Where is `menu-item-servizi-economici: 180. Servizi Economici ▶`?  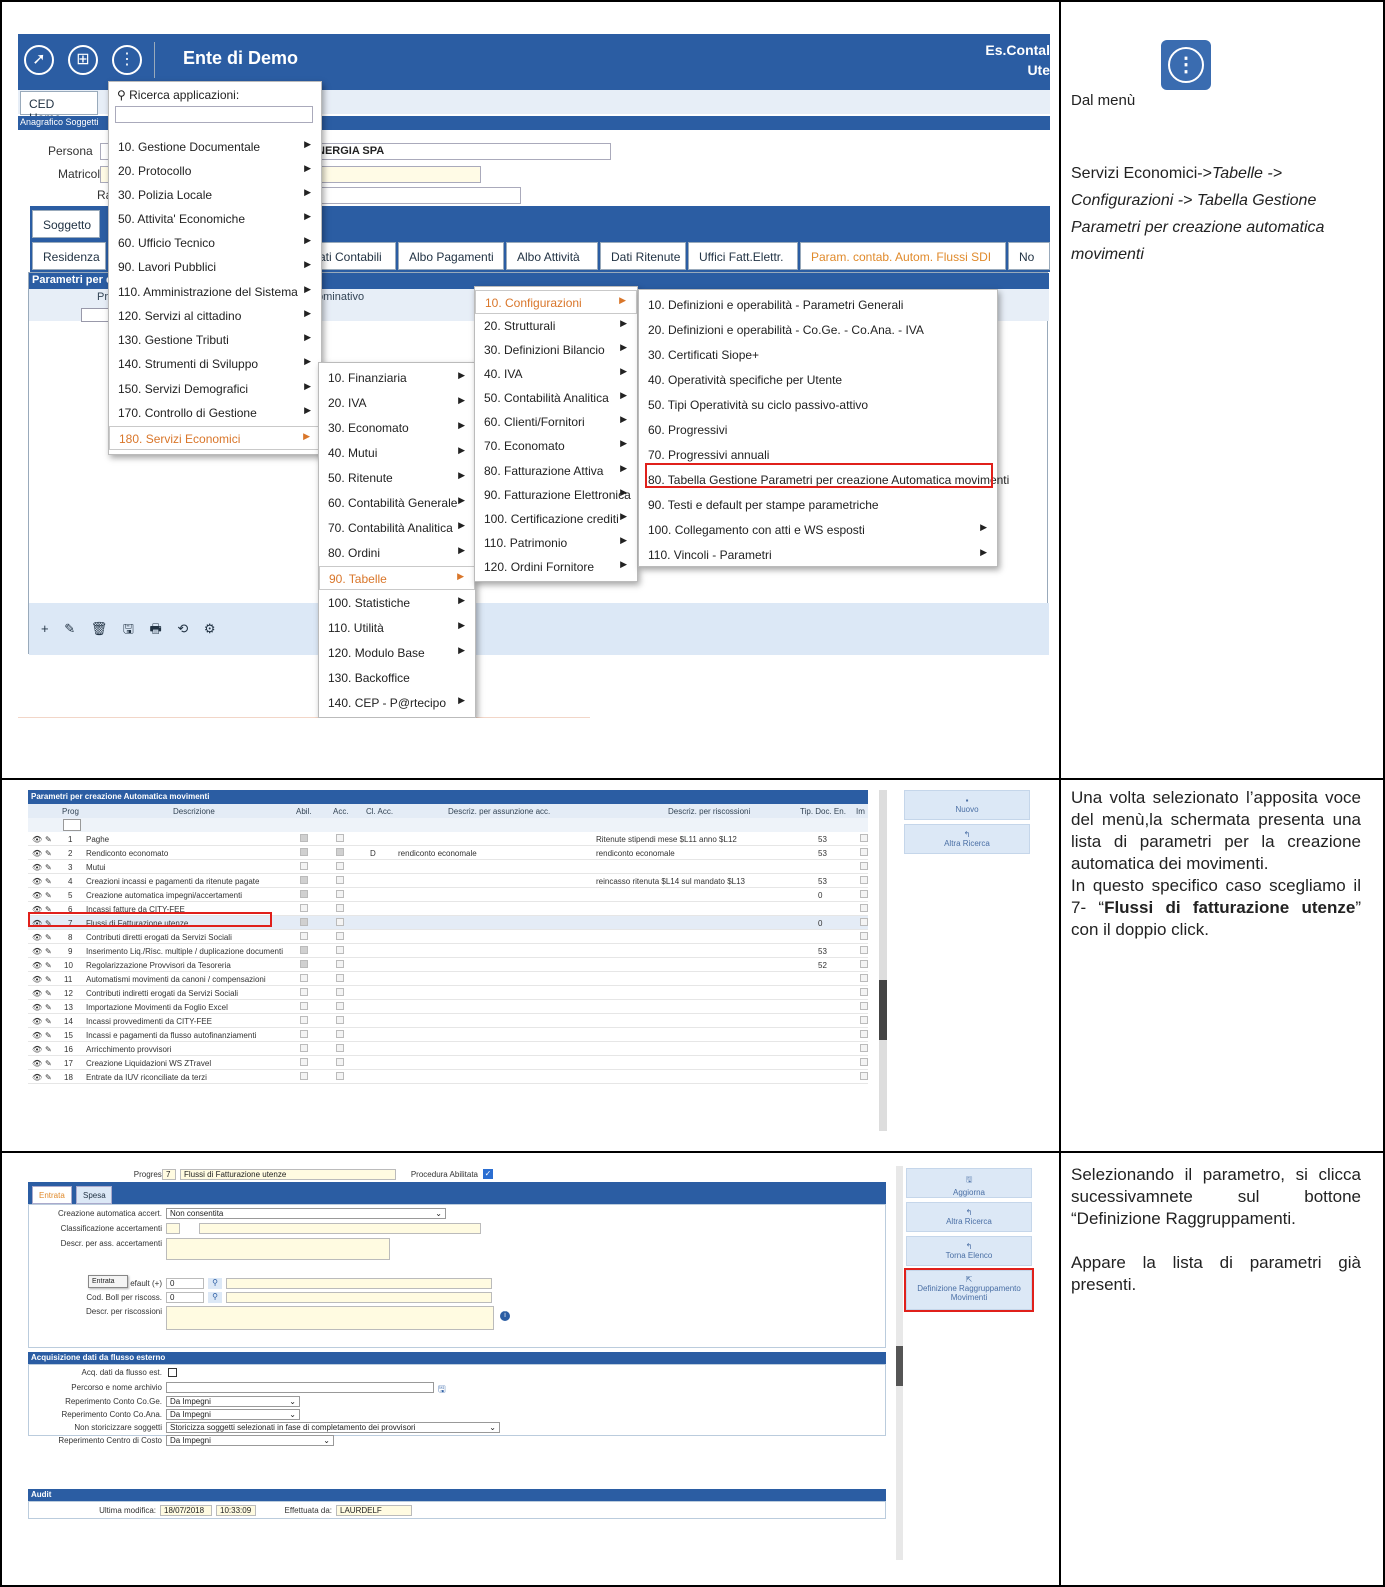 menu-item-servizi-economici: 180. Servizi Economici ▶ is located at coordinates (215, 438).